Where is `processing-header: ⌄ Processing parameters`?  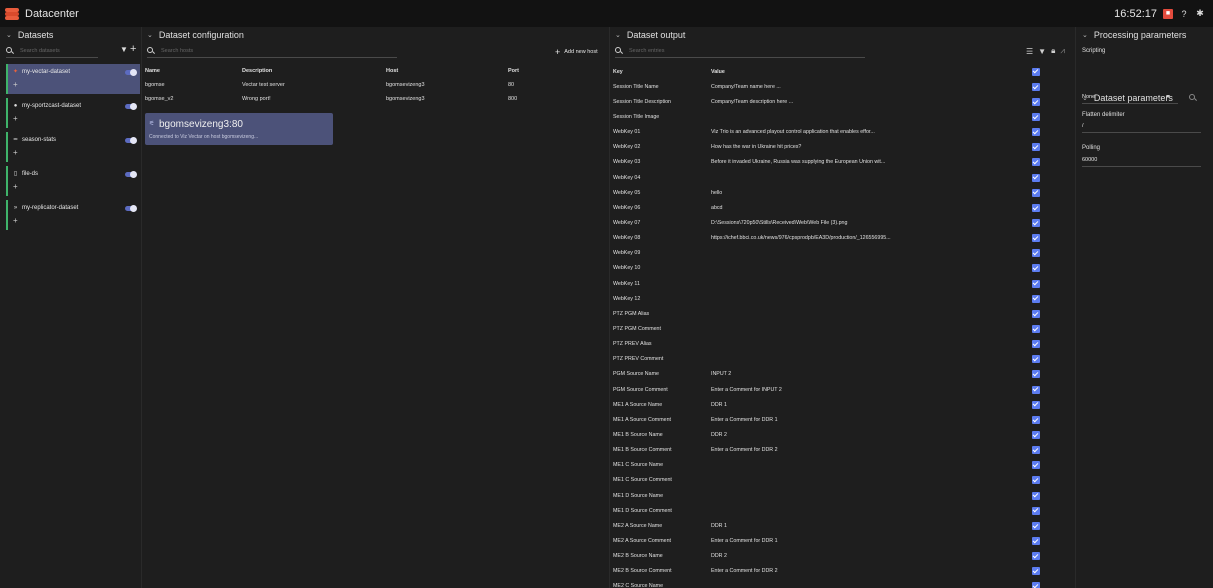
processing-header: ⌄ Processing parameters is located at coordinates (1133, 35).